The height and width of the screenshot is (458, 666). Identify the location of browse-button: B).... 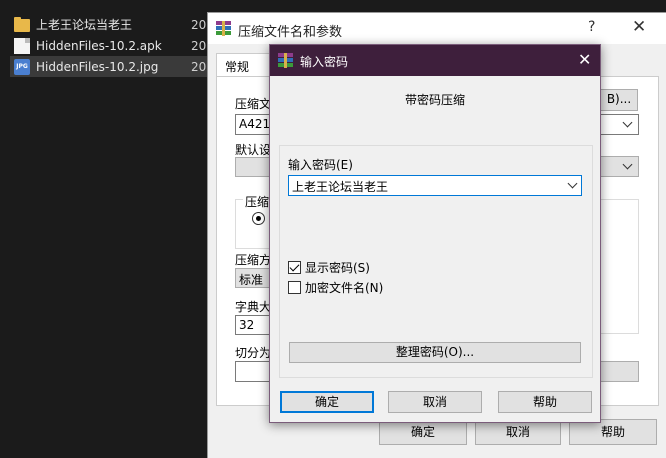
(619, 100).